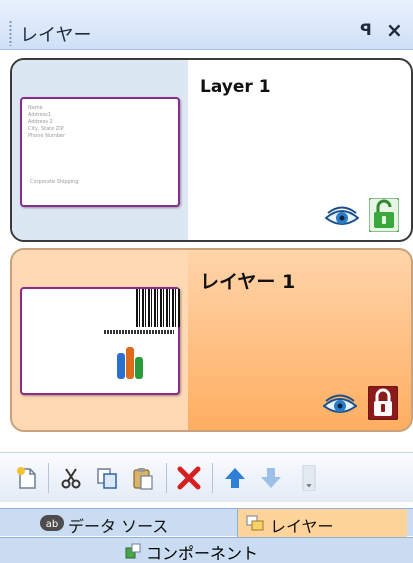 The width and height of the screenshot is (413, 563). What do you see at coordinates (255, 523) in the screenshot?
I see `layers-icon` at bounding box center [255, 523].